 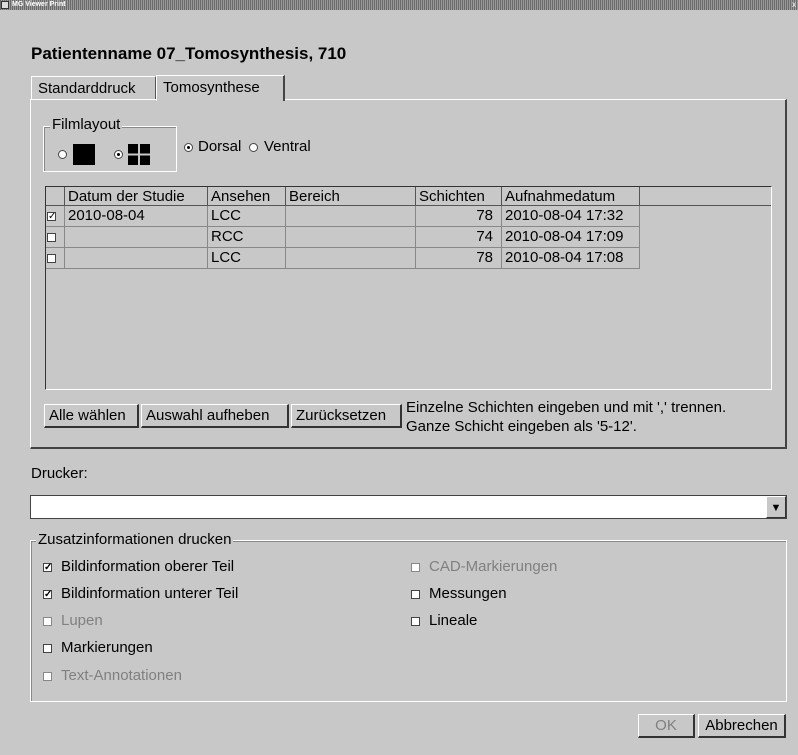 What do you see at coordinates (493, 566) in the screenshot?
I see `label-cad: CAD-Markierungen` at bounding box center [493, 566].